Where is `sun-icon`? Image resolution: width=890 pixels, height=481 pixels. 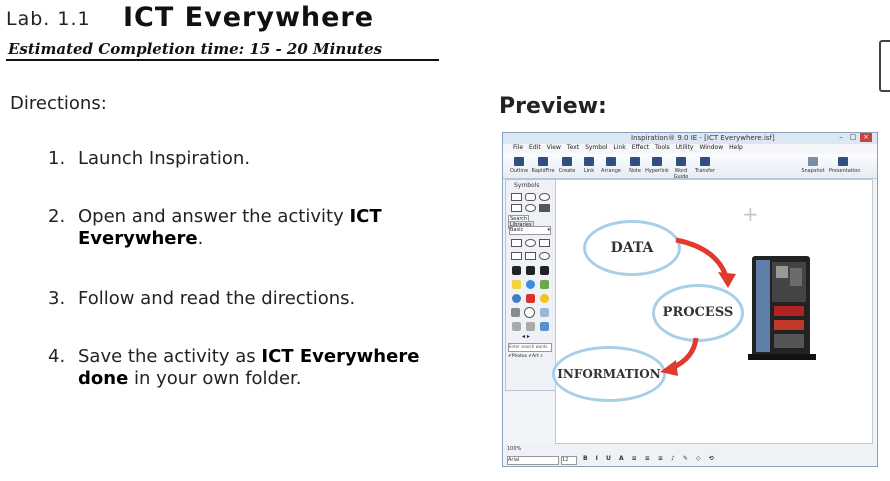
sun-icon is located at coordinates (544, 298).